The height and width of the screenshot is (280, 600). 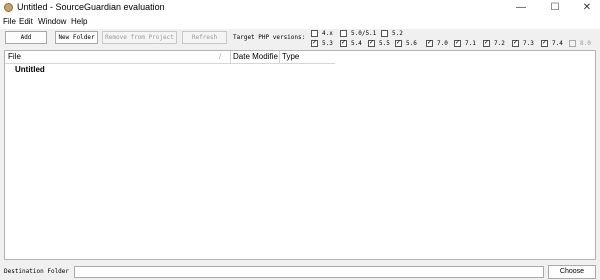 I want to click on php-73-label: 7.3, so click(x=528, y=43).